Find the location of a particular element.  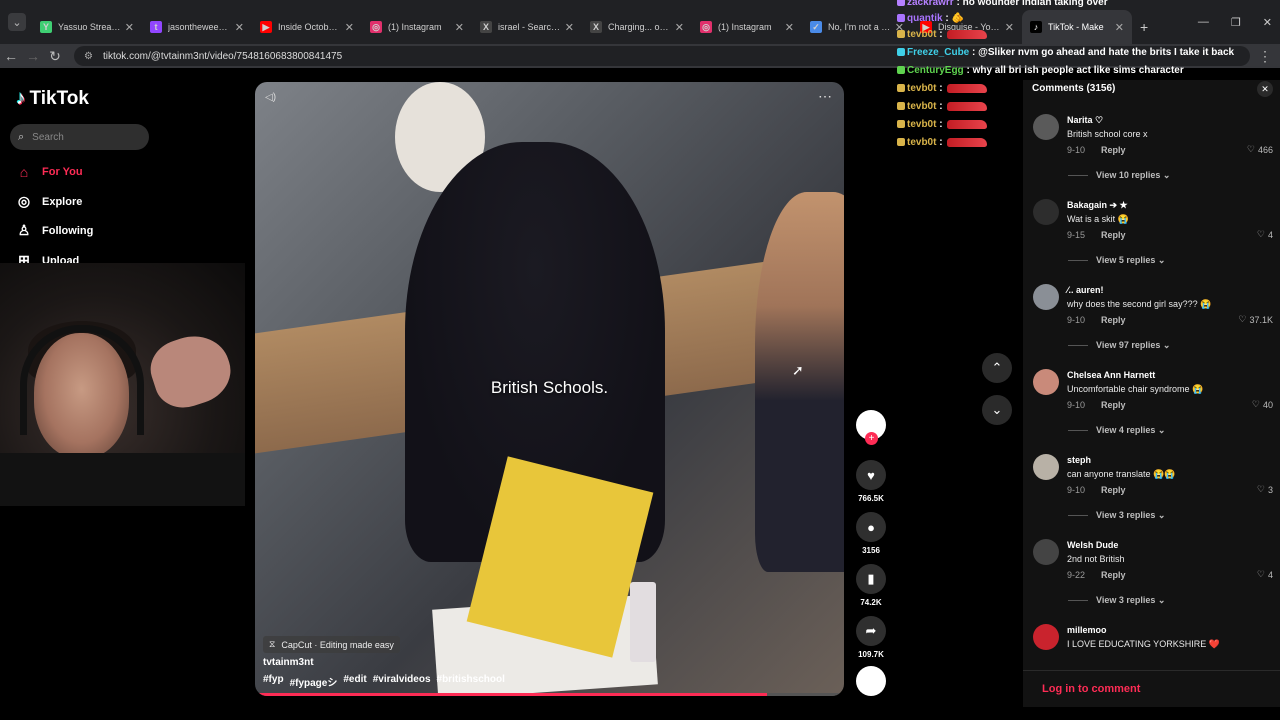

chat-username: tevb0t is located at coordinates (922, 106).